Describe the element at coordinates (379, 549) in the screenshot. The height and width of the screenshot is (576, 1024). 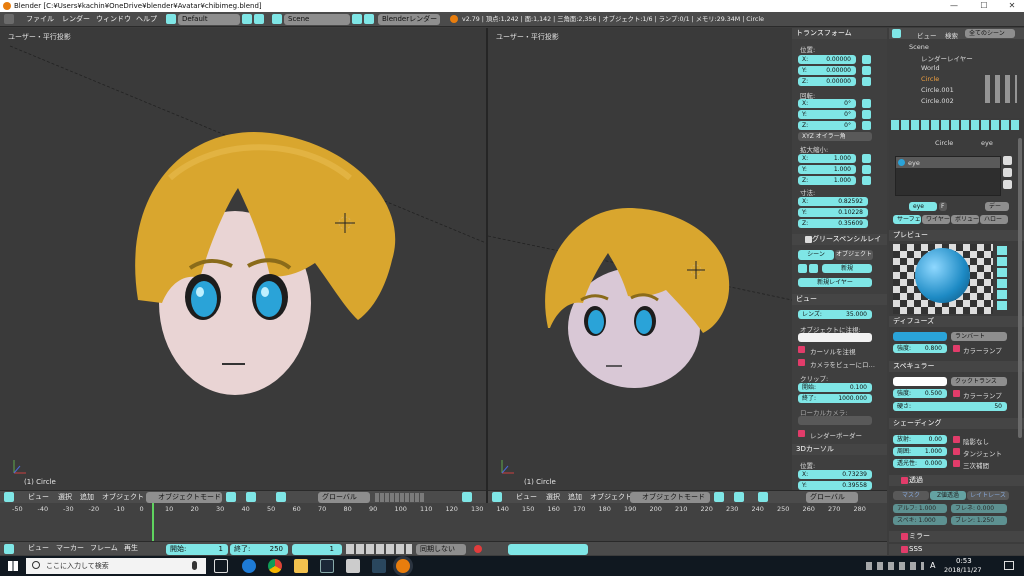
I see `playback-controls` at that location.